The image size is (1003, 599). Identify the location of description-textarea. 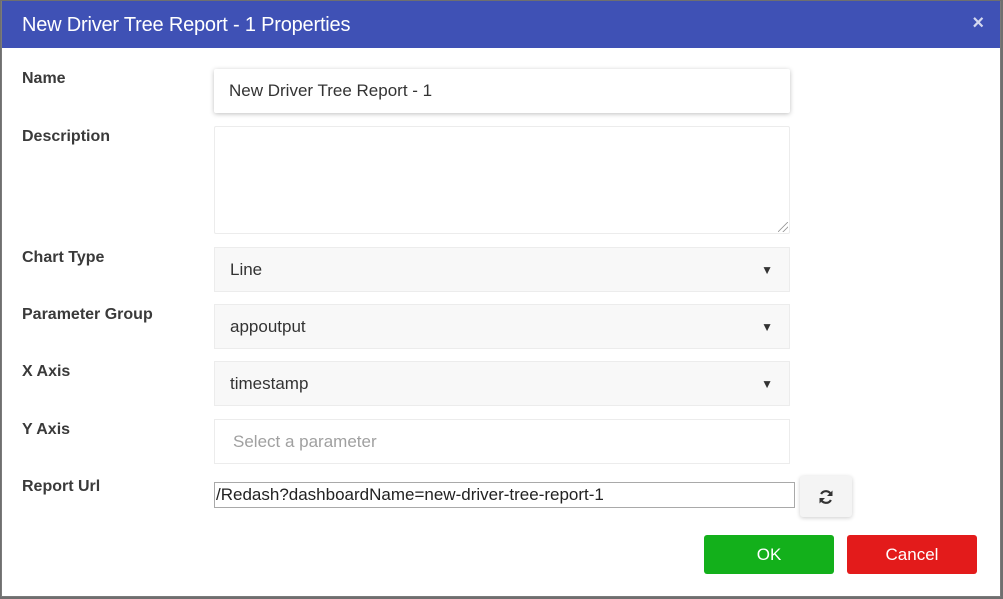
(502, 180).